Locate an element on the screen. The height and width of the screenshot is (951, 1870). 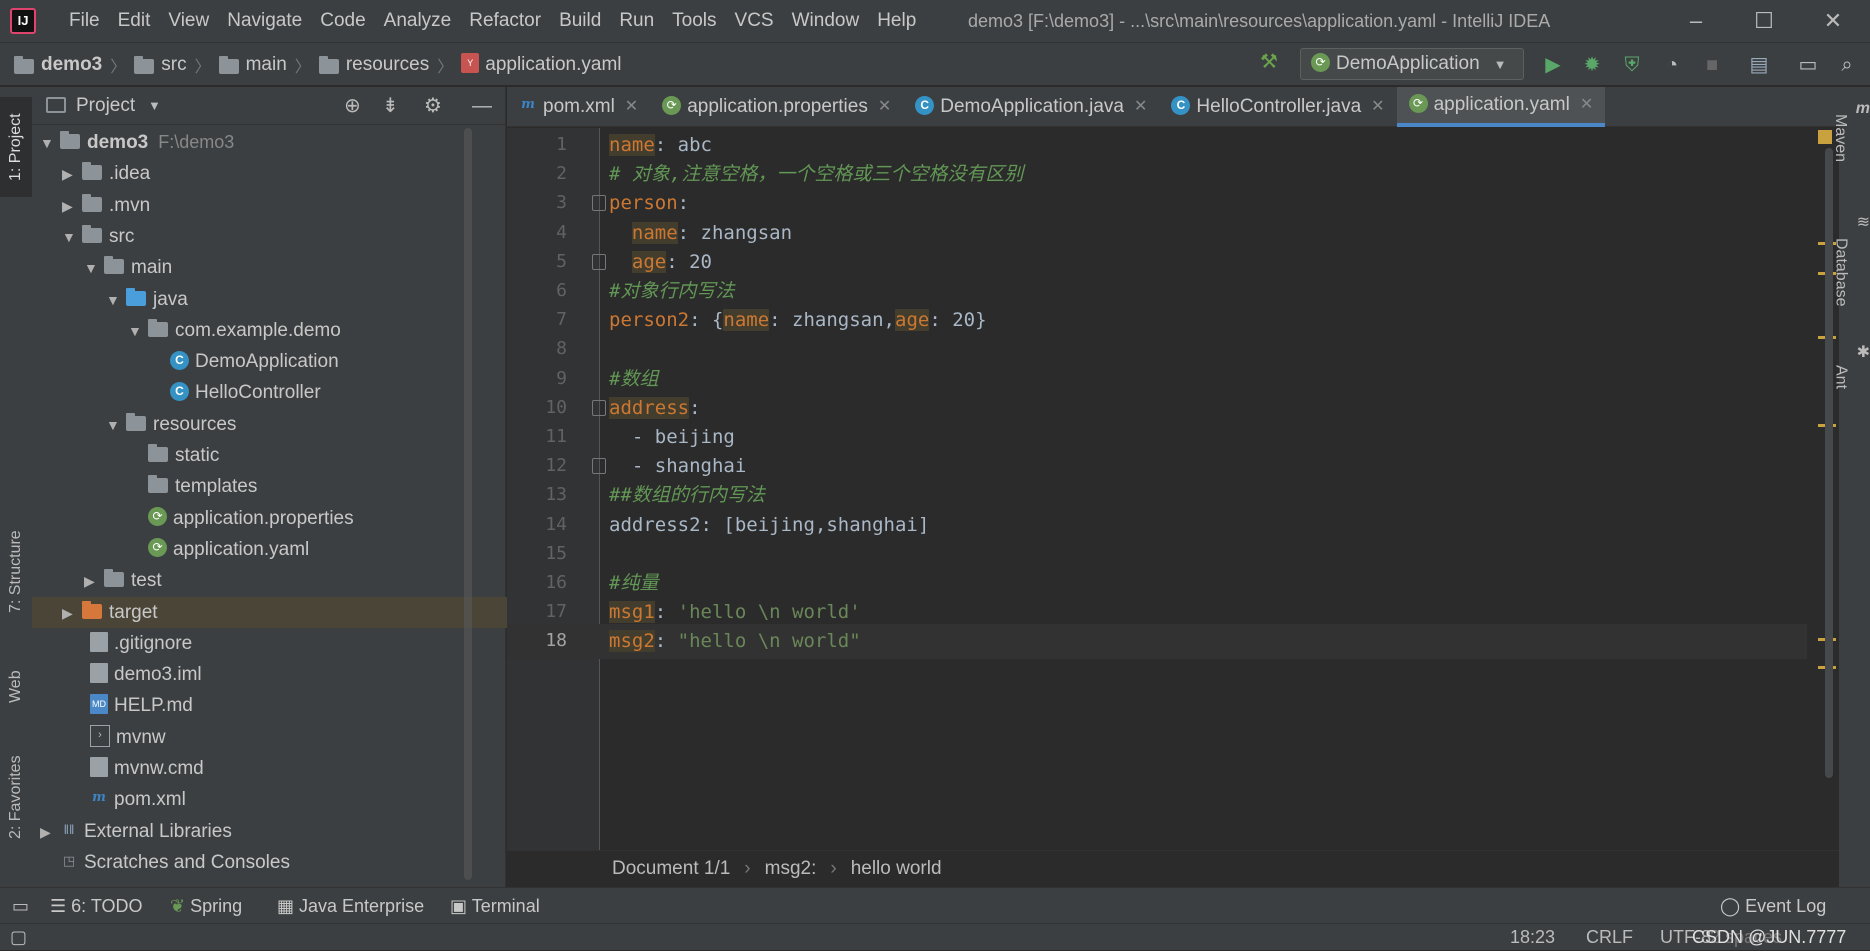
tab-structure: 7: Structure is located at coordinates (16, 572).